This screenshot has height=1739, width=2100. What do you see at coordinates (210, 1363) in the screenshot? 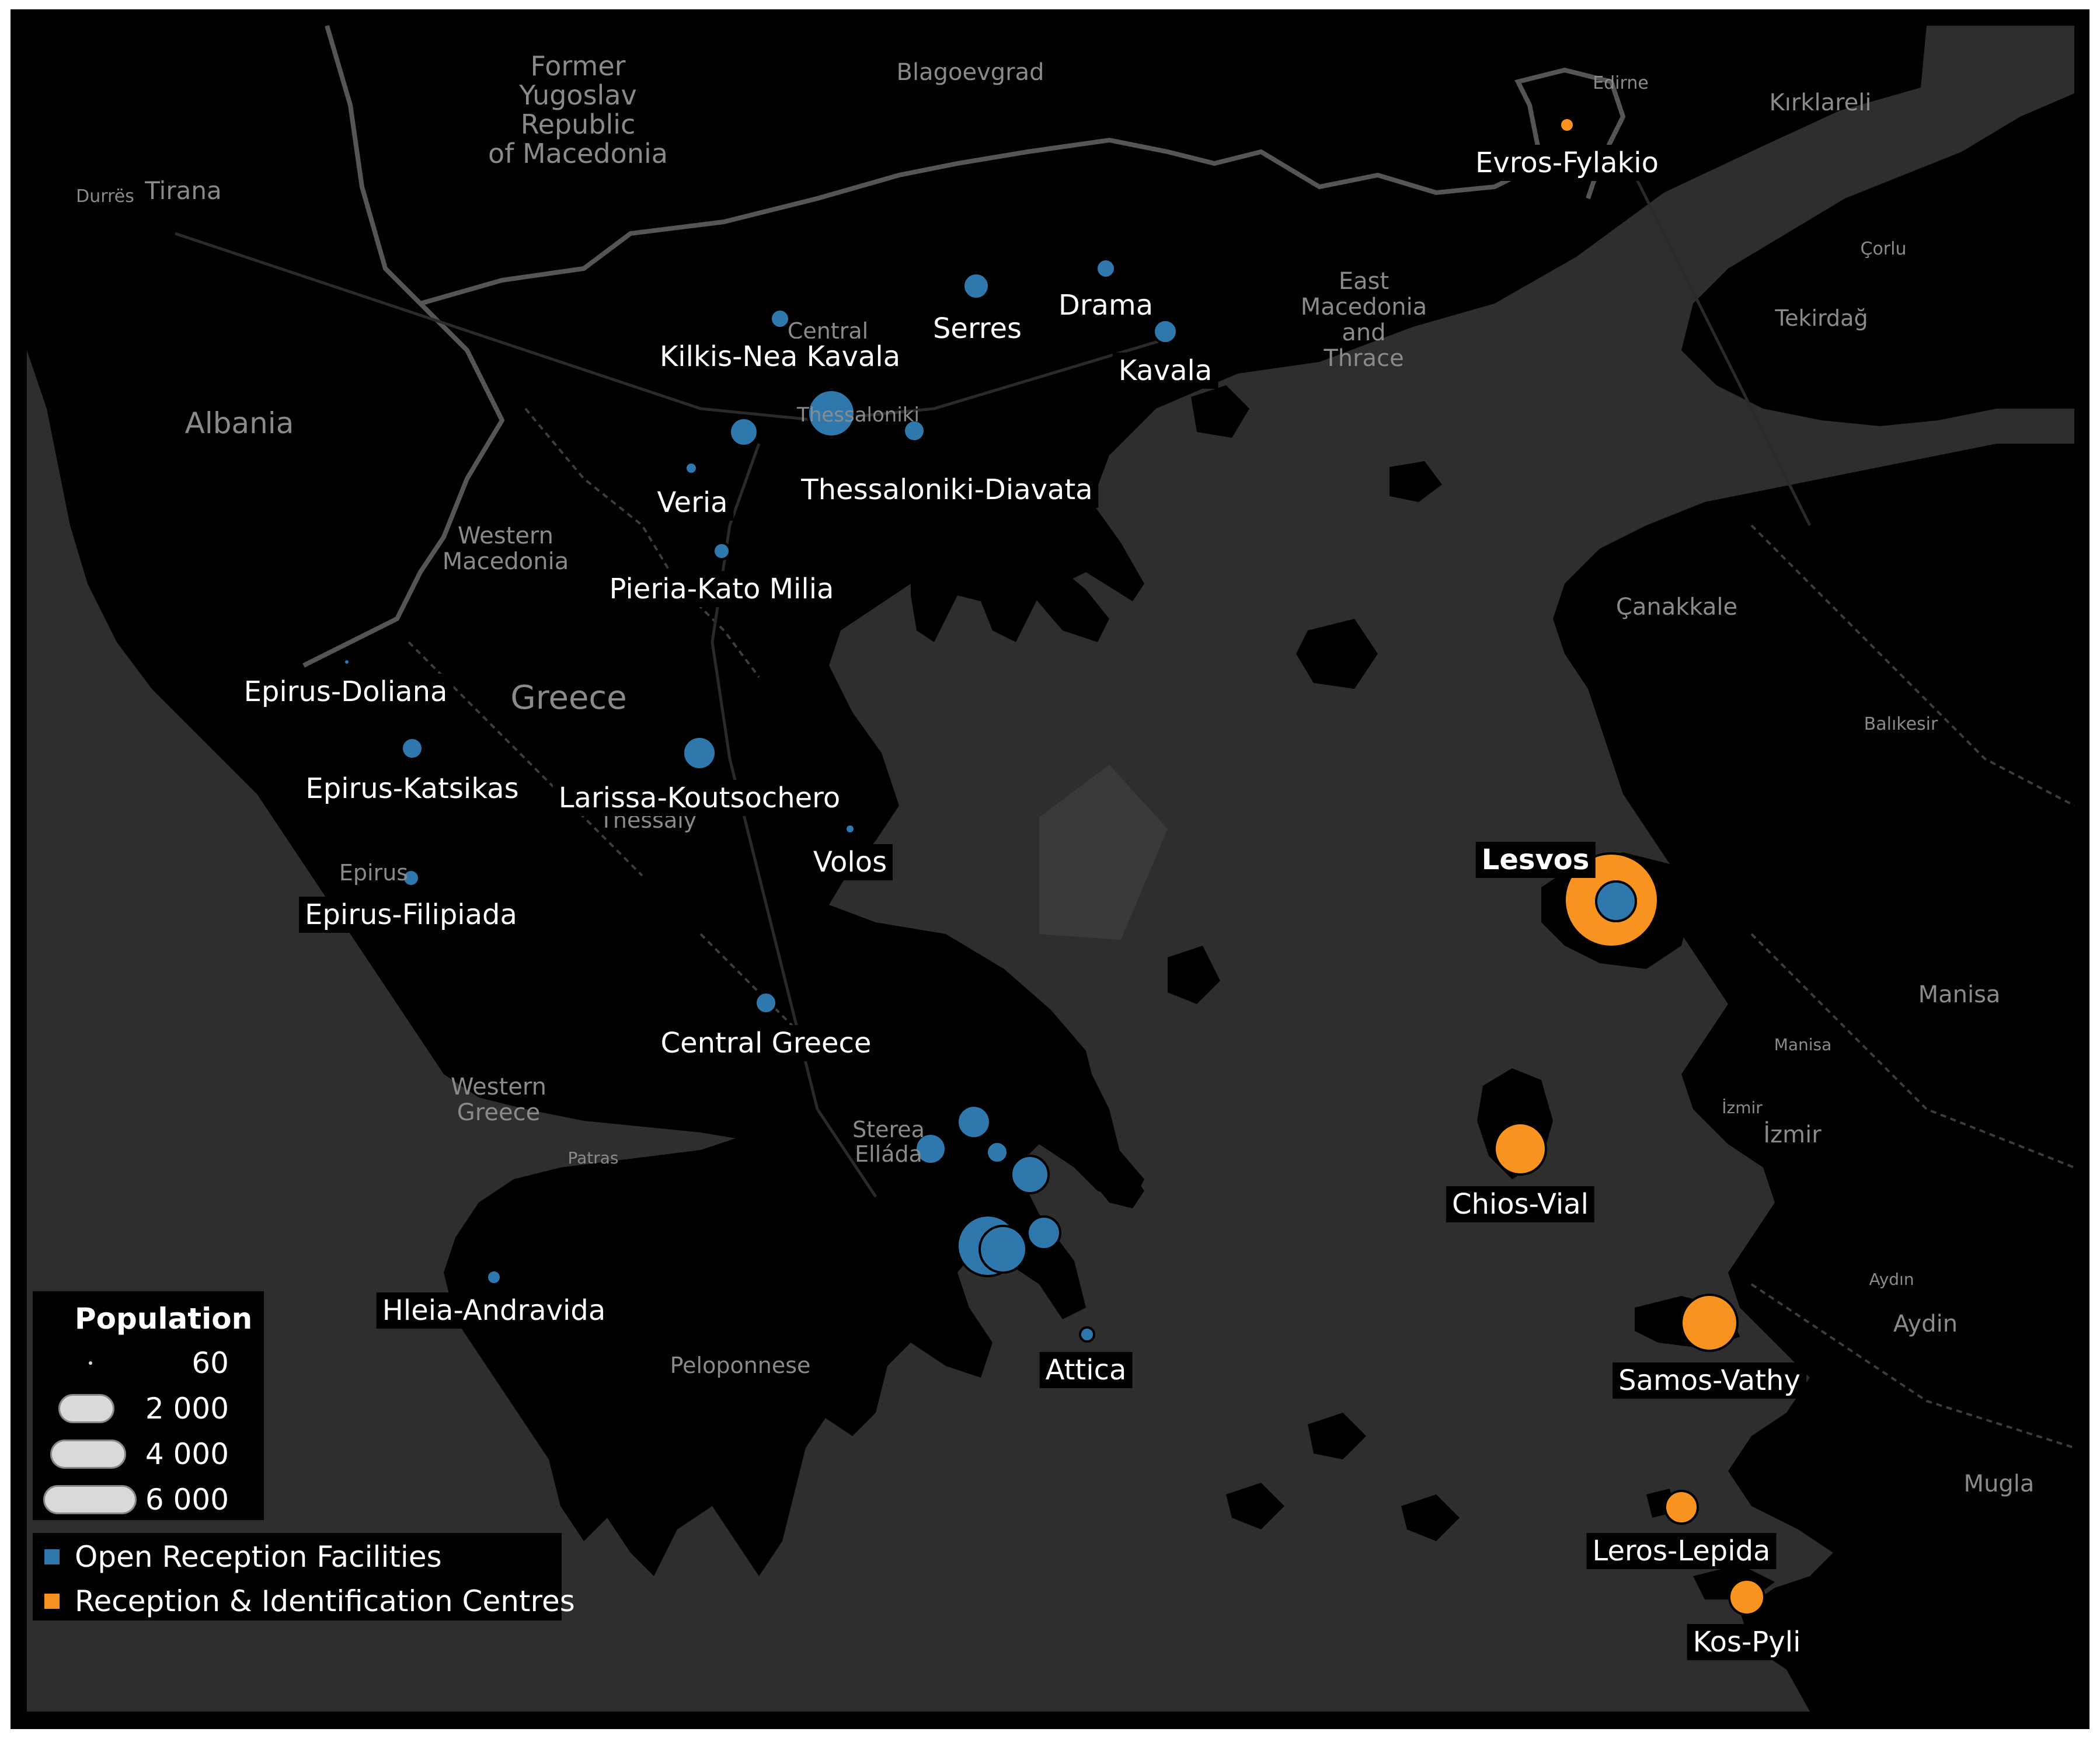
I see `legend-size-value: 60` at bounding box center [210, 1363].